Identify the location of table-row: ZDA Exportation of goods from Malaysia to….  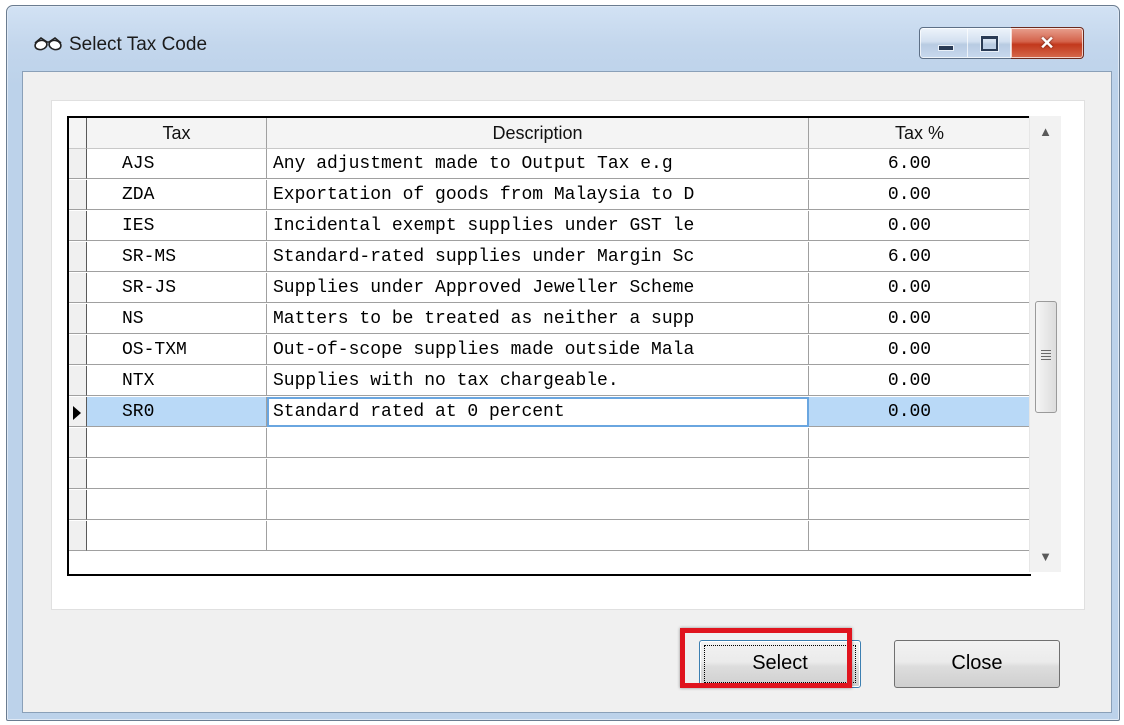
(550, 195).